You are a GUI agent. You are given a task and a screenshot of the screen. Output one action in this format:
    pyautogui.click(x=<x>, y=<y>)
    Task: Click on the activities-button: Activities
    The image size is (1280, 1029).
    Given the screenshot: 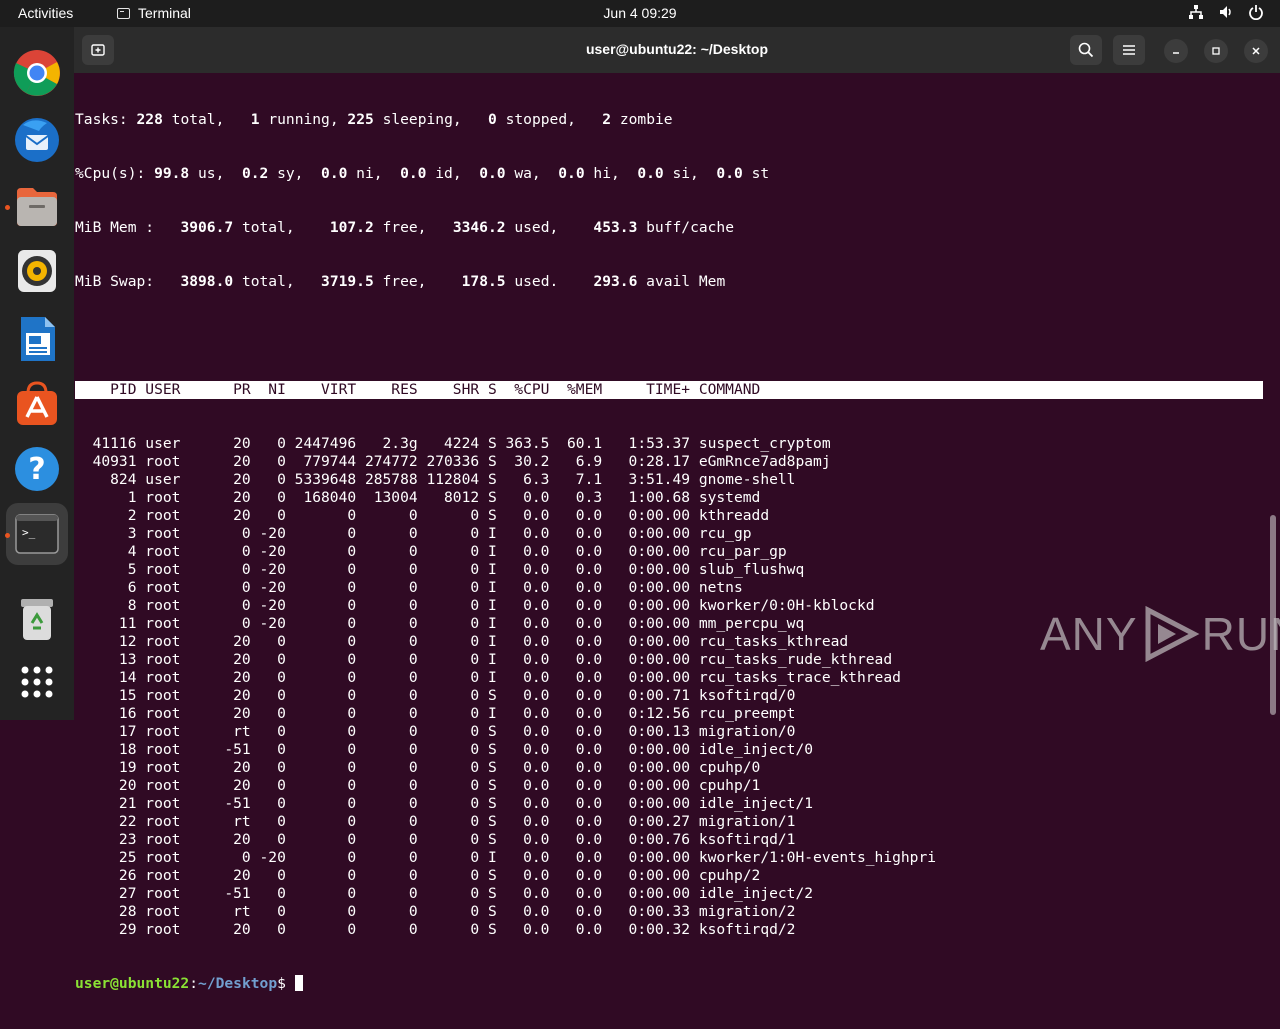 What is the action you would take?
    pyautogui.click(x=45, y=13)
    